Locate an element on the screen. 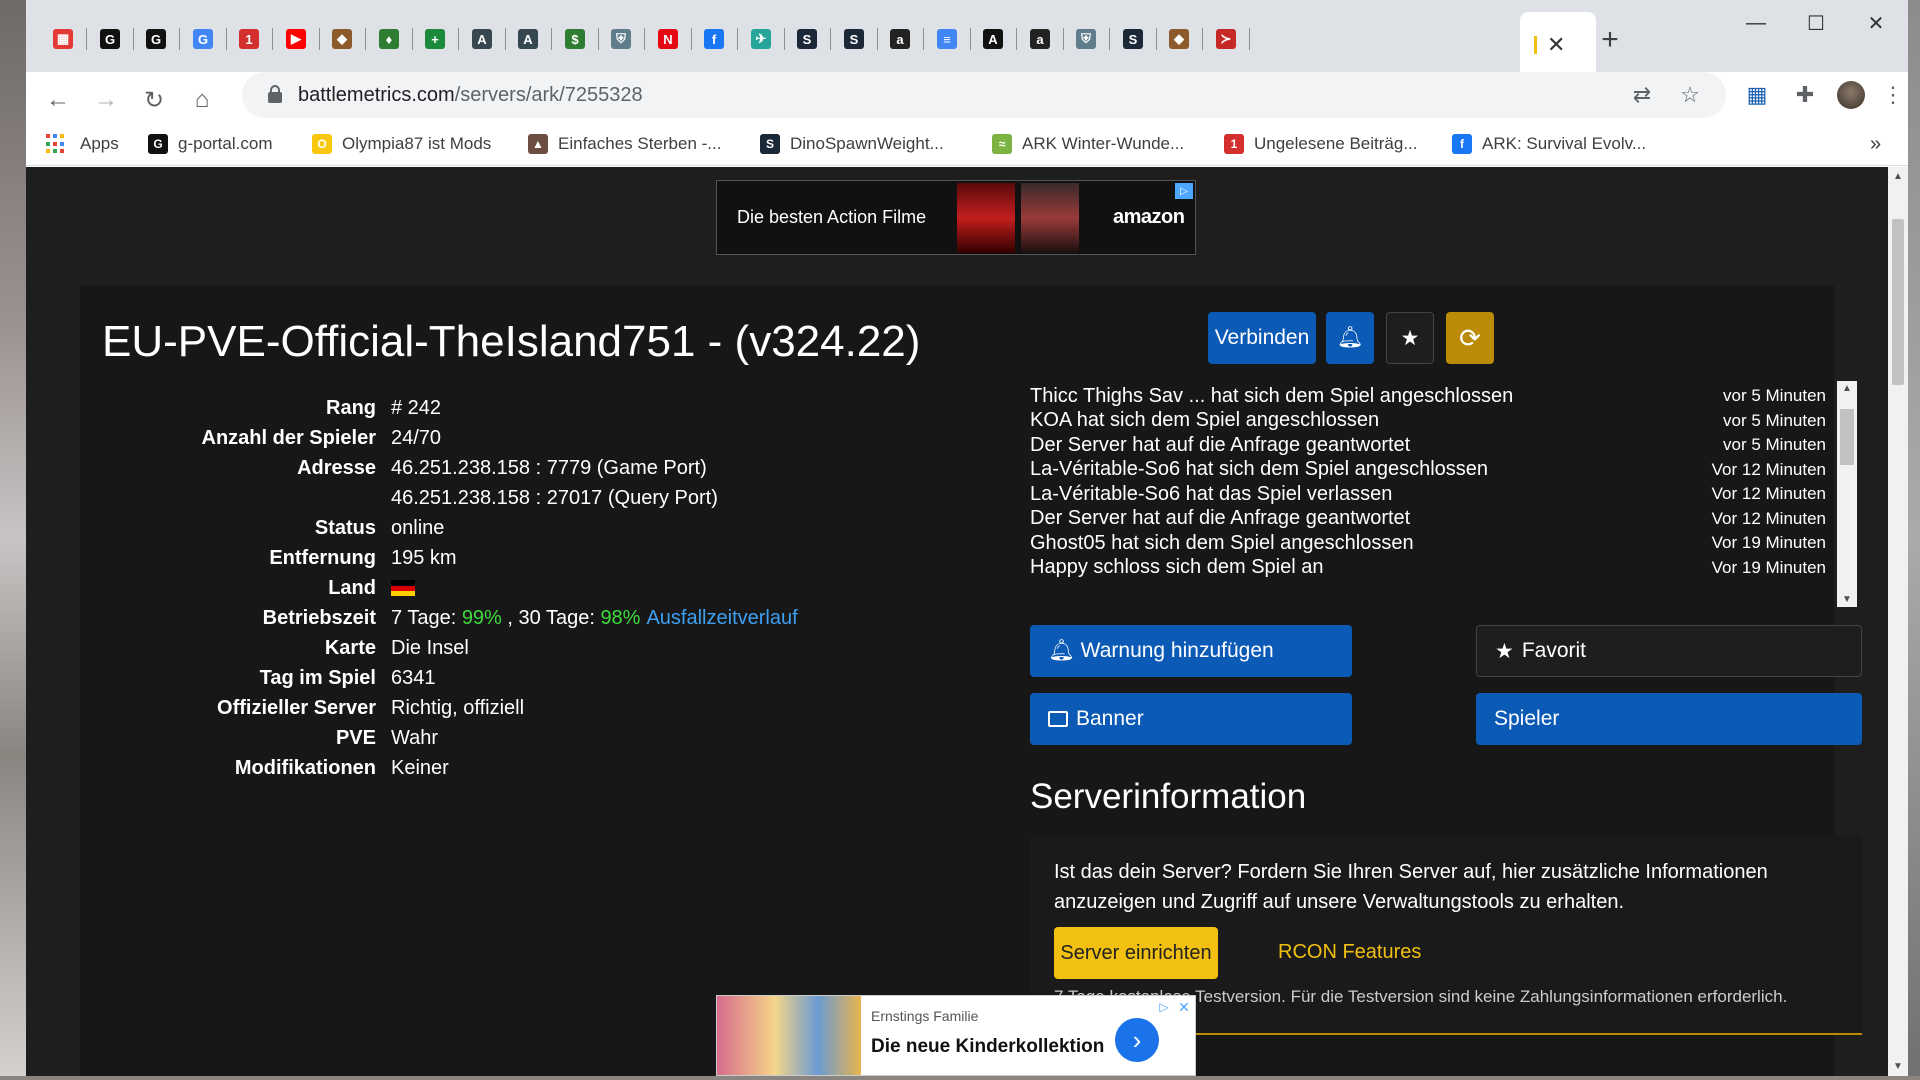 This screenshot has width=1920, height=1080. reload-icon: ↻ is located at coordinates (154, 100).